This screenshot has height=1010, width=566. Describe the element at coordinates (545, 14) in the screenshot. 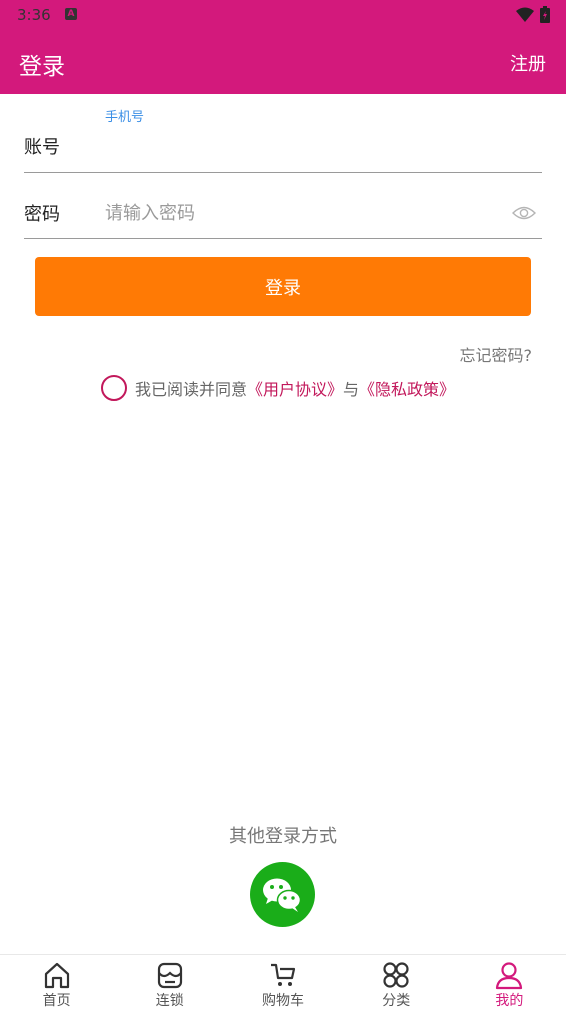

I see `battery-icon` at that location.